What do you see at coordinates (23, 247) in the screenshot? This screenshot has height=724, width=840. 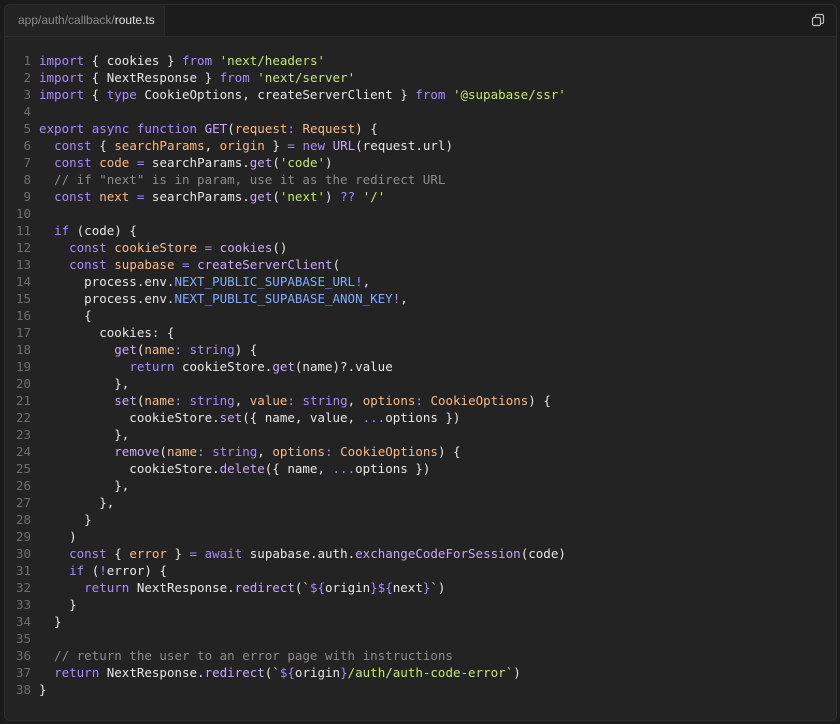 I see `line-number: 12` at bounding box center [23, 247].